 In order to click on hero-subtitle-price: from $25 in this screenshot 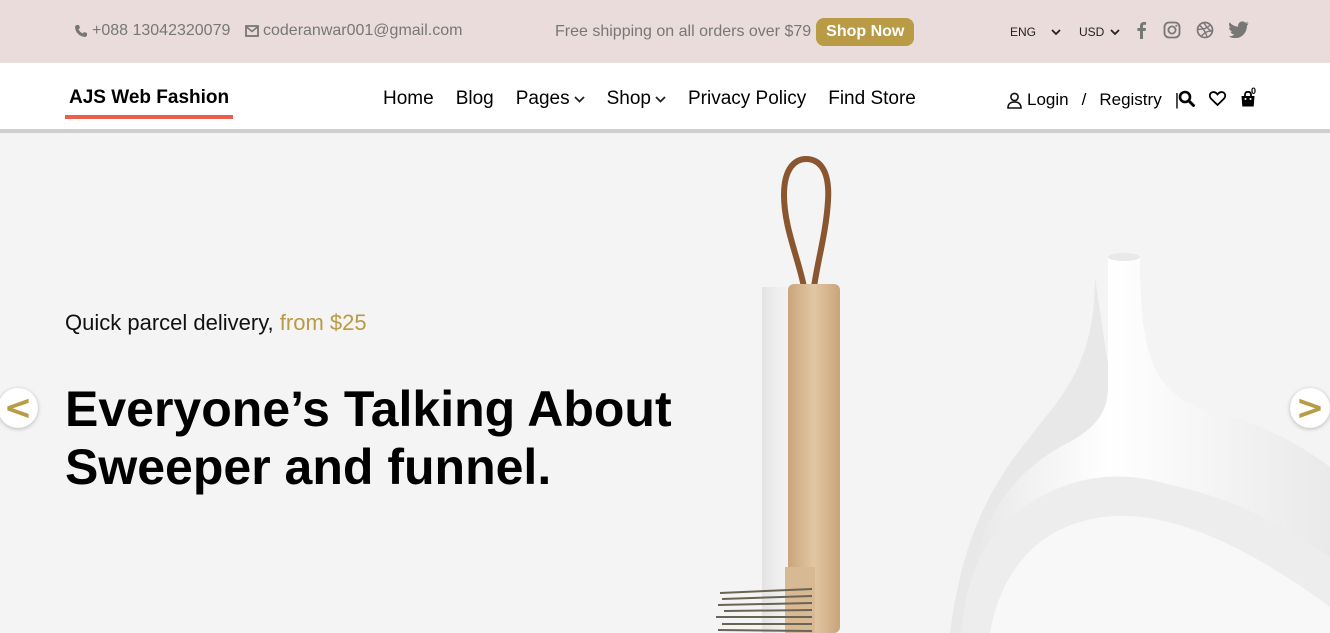, I will do `click(323, 322)`.